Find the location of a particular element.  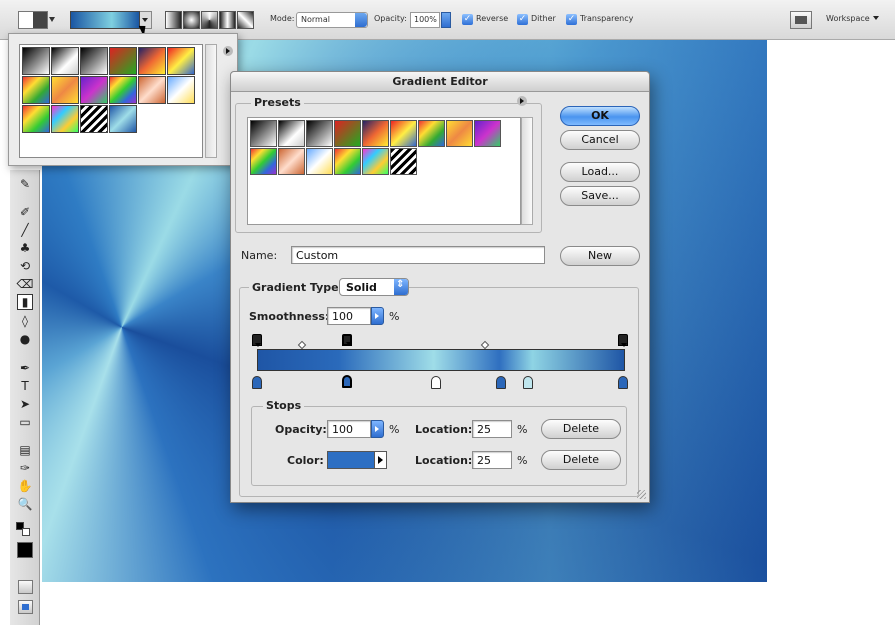

opacity-stop-right is located at coordinates (623, 340).